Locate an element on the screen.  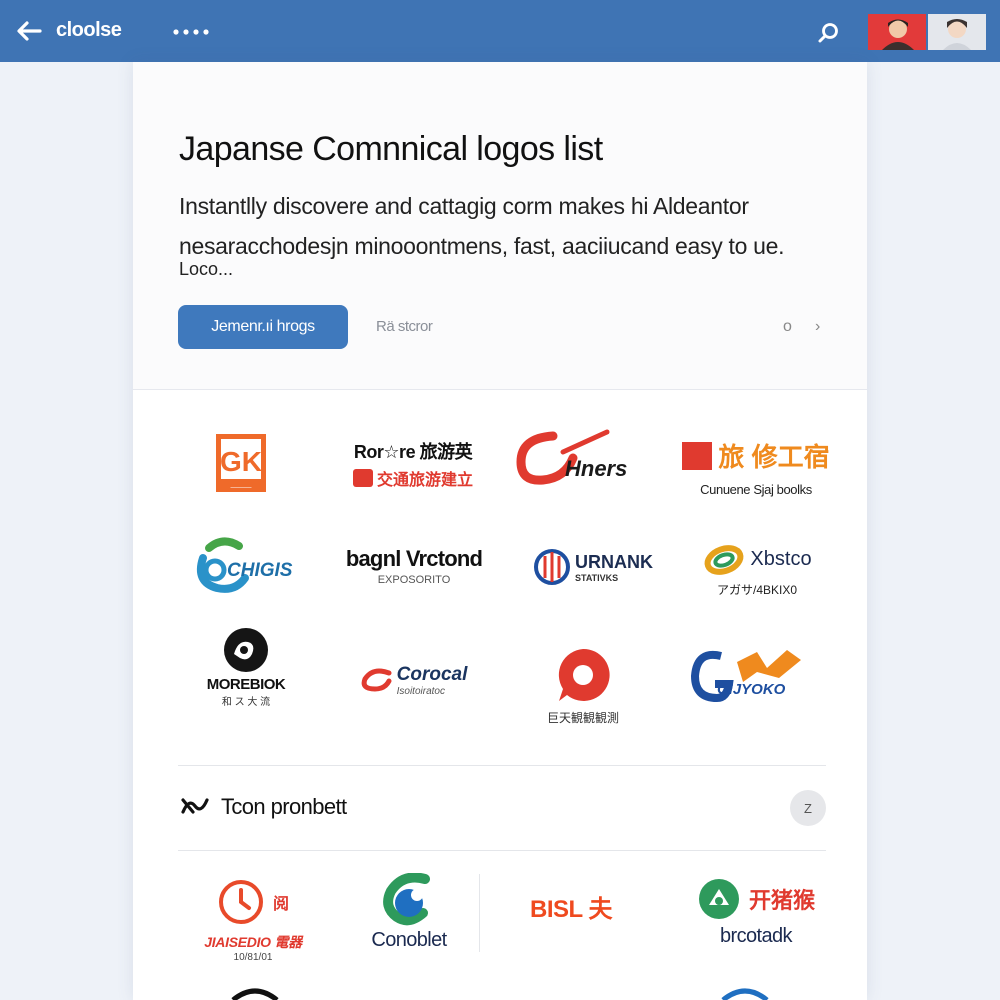
search-icon is located at coordinates (829, 33).